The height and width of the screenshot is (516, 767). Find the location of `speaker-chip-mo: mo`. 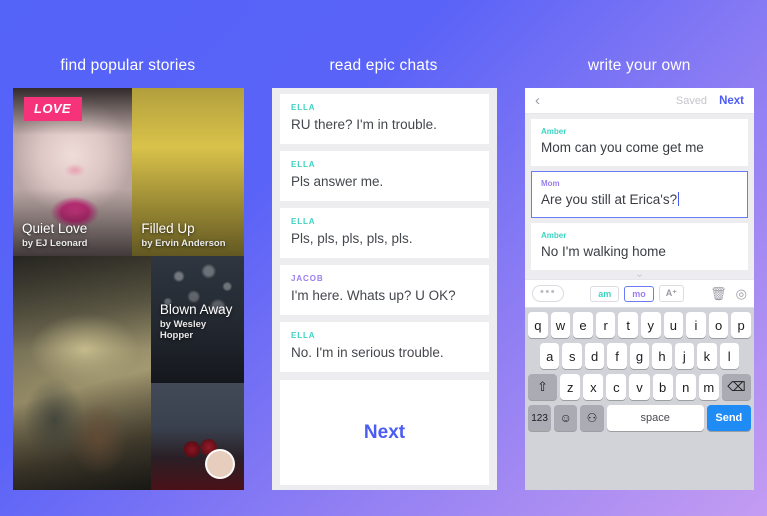

speaker-chip-mo: mo is located at coordinates (639, 293).